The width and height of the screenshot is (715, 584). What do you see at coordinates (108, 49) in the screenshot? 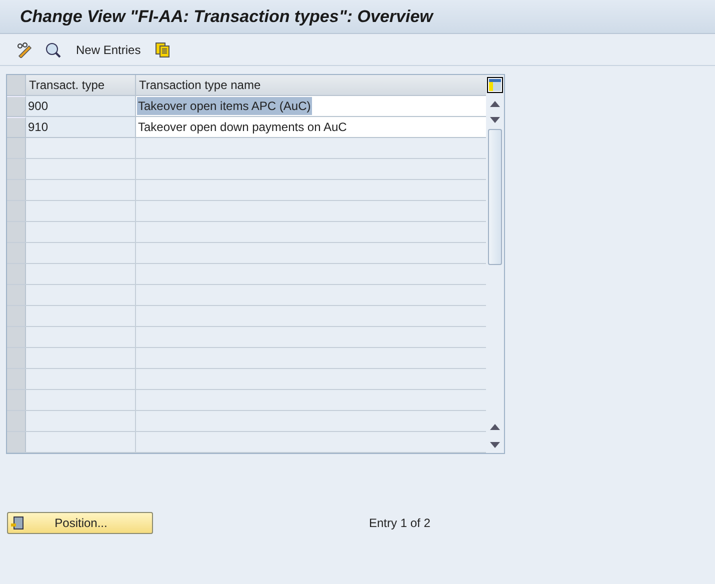
I see `new-entries-button: New Entries` at bounding box center [108, 49].